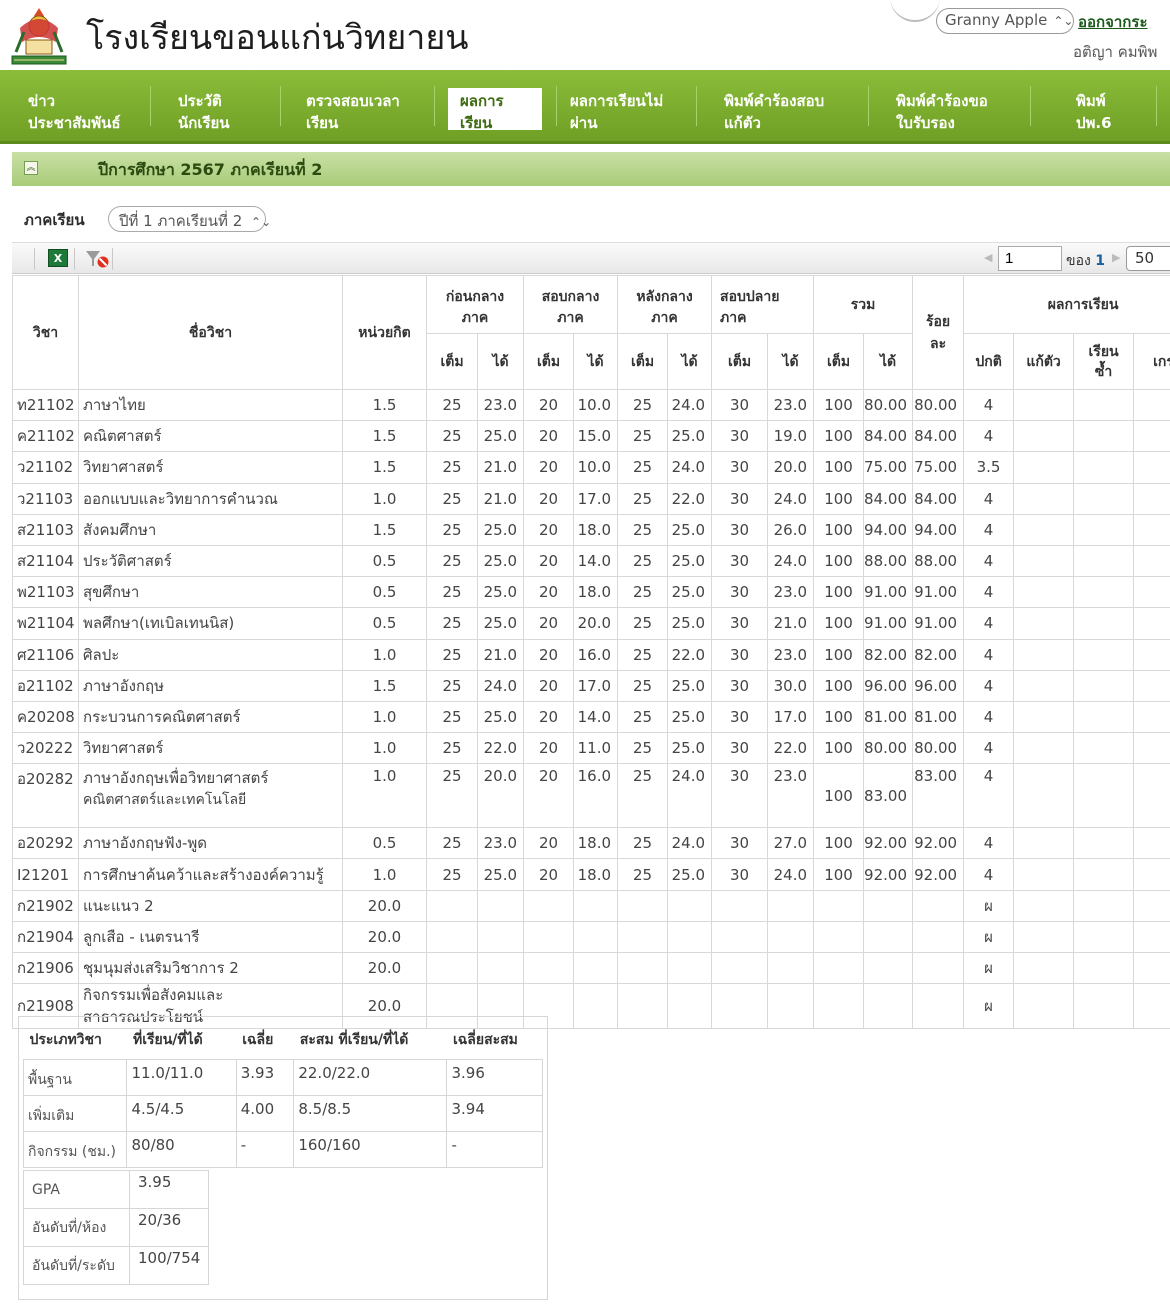 This screenshot has height=1305, width=1170. I want to click on clear-filter-icon, so click(97, 259).